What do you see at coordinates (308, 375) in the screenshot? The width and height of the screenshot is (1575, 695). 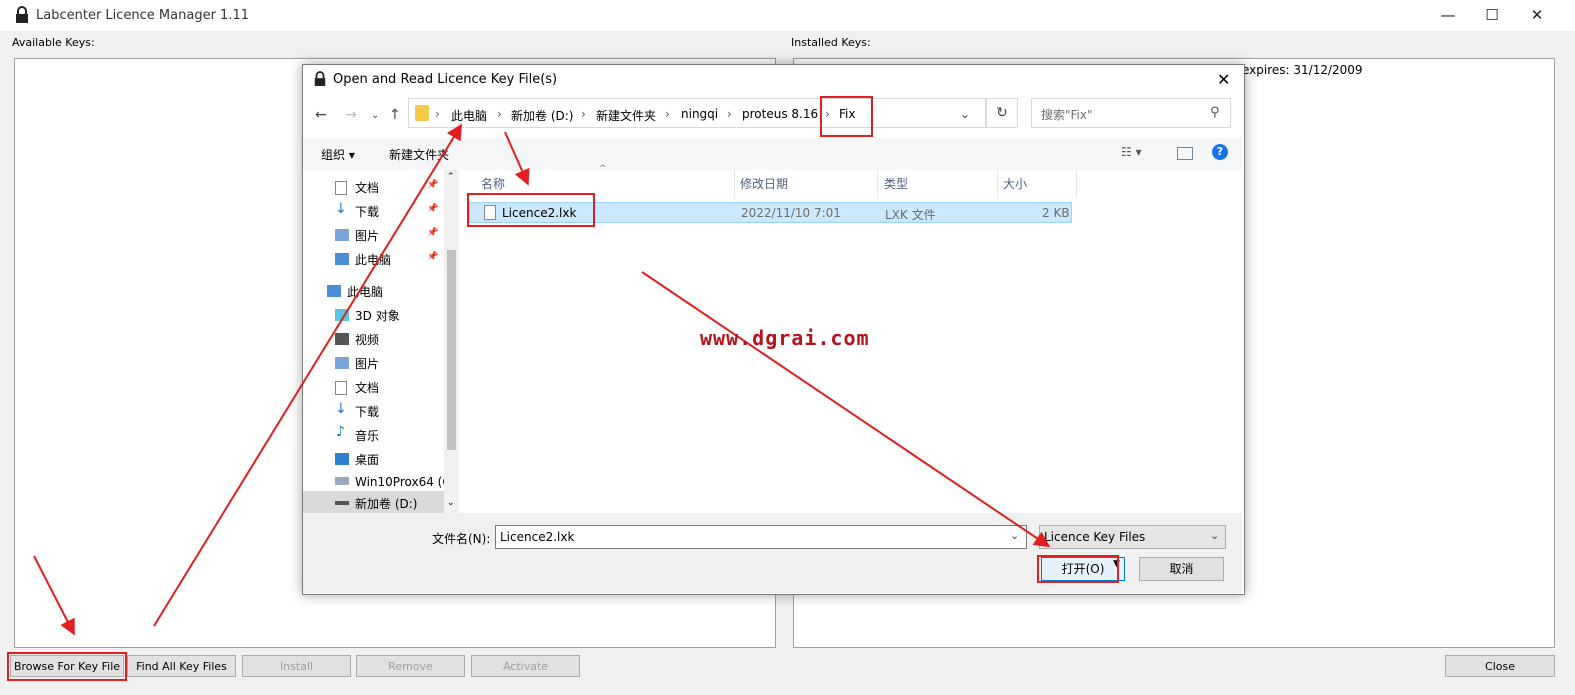 I see `annotation-arrow-to-addressbar` at bounding box center [308, 375].